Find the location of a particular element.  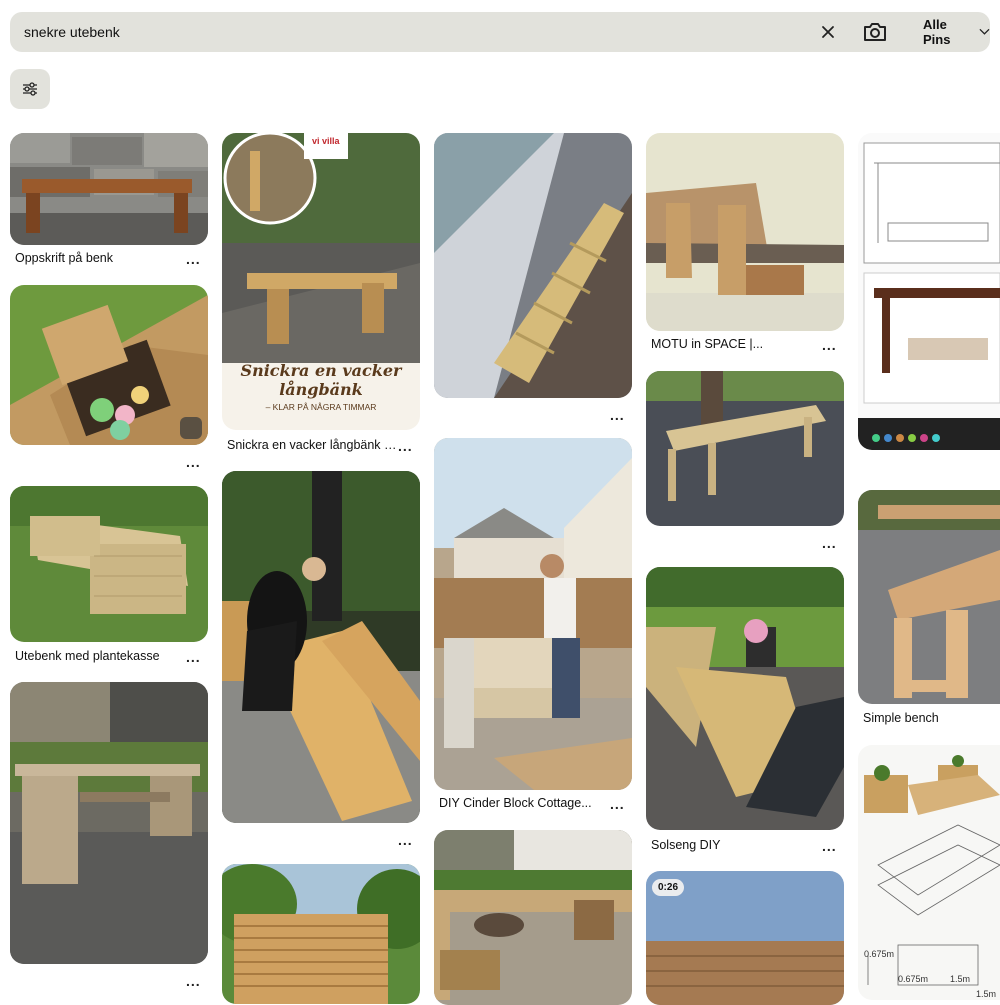

visual-search-button is located at coordinates (875, 32).